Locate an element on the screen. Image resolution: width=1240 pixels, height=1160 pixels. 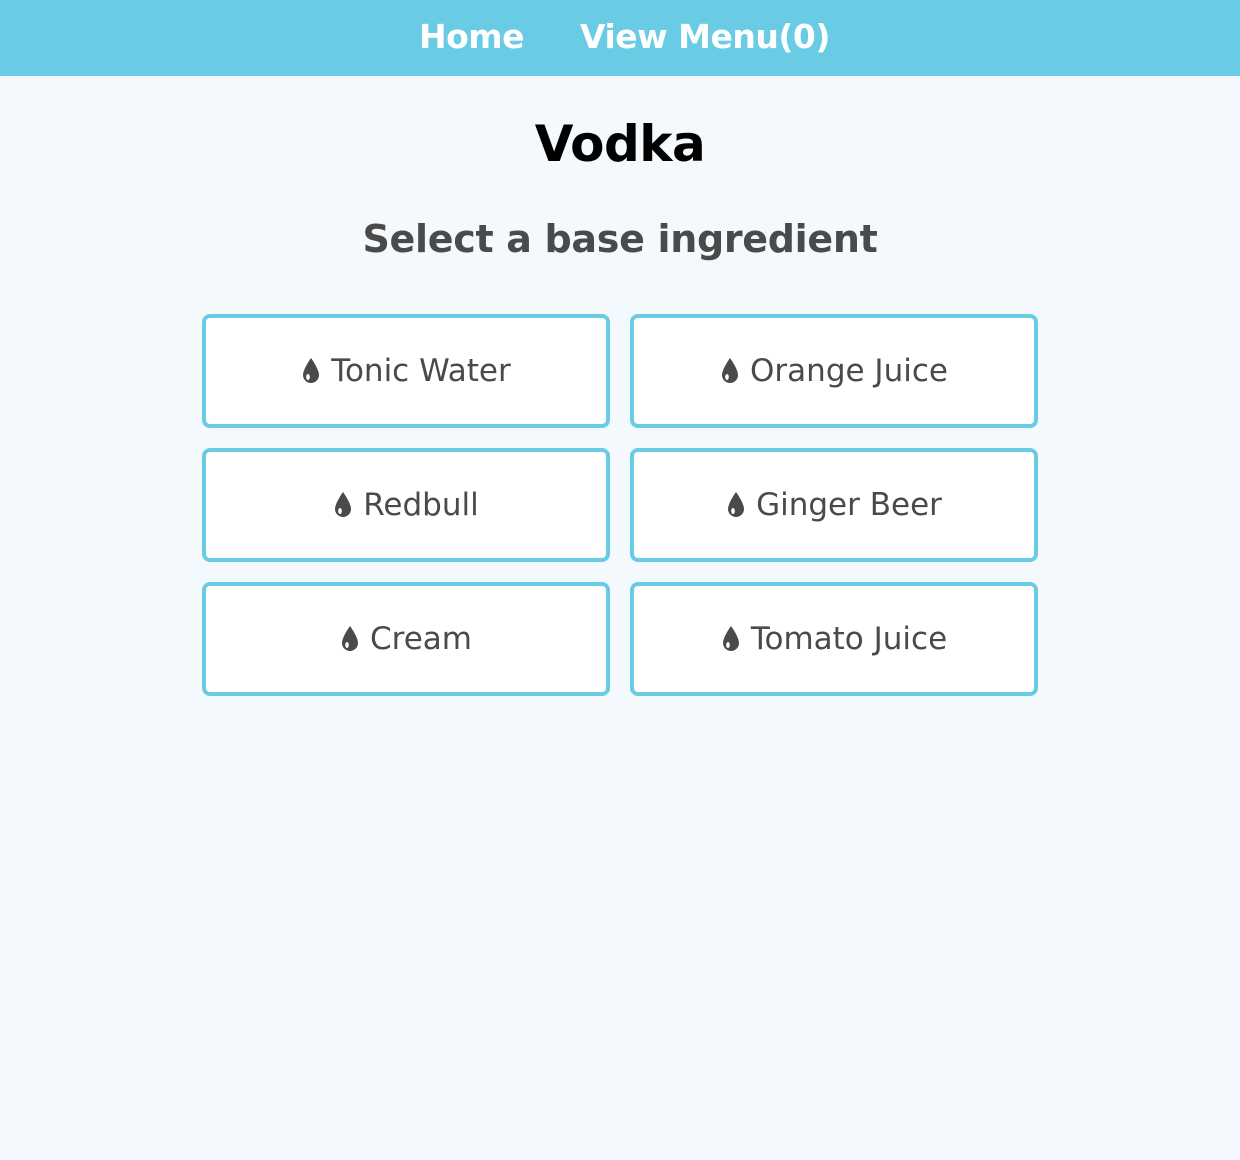
ingredient-button-tomato-juice: Tomato Juice is located at coordinates (834, 639).